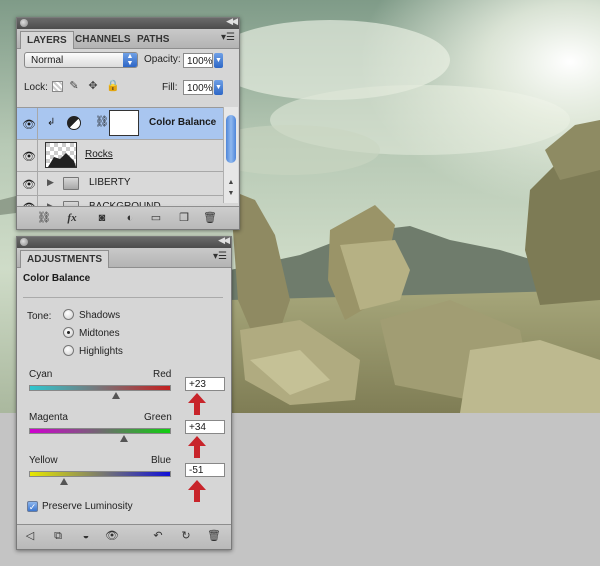  Describe the element at coordinates (74, 86) in the screenshot. I see `lock-image-brush-icon: ✎` at that location.